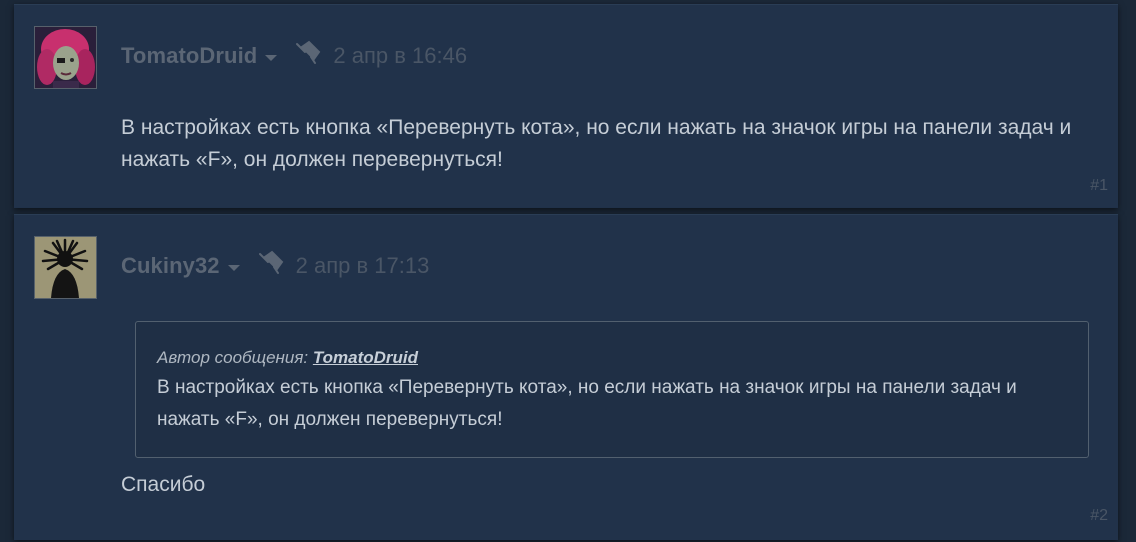 Image resolution: width=1136 pixels, height=542 pixels. Describe the element at coordinates (163, 484) in the screenshot. I see `post-text: Спасибо` at that location.